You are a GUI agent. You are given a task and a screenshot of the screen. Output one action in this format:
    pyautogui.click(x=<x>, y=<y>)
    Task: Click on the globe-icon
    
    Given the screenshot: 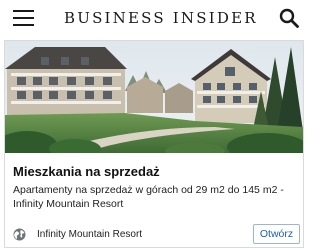 What is the action you would take?
    pyautogui.click(x=19, y=234)
    